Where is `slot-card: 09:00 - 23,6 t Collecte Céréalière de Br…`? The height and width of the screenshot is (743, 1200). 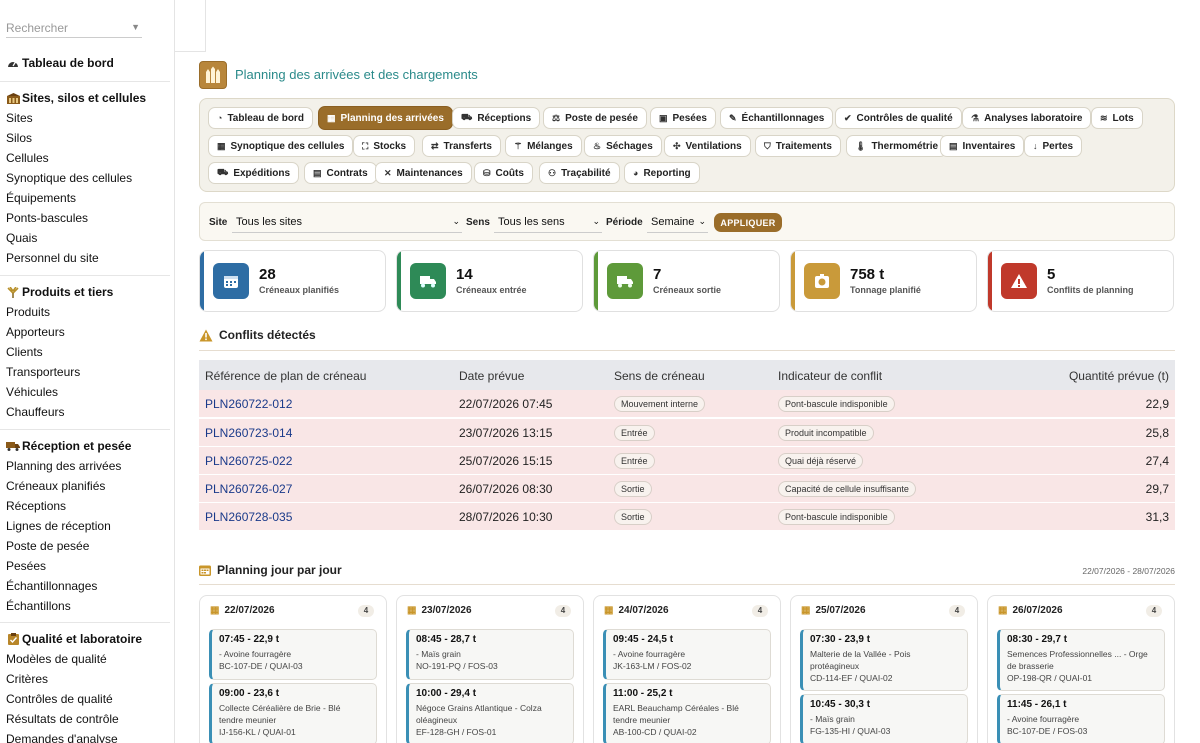
slot-card: 09:00 - 23,6 t Collecte Céréalière de Br… is located at coordinates (293, 713).